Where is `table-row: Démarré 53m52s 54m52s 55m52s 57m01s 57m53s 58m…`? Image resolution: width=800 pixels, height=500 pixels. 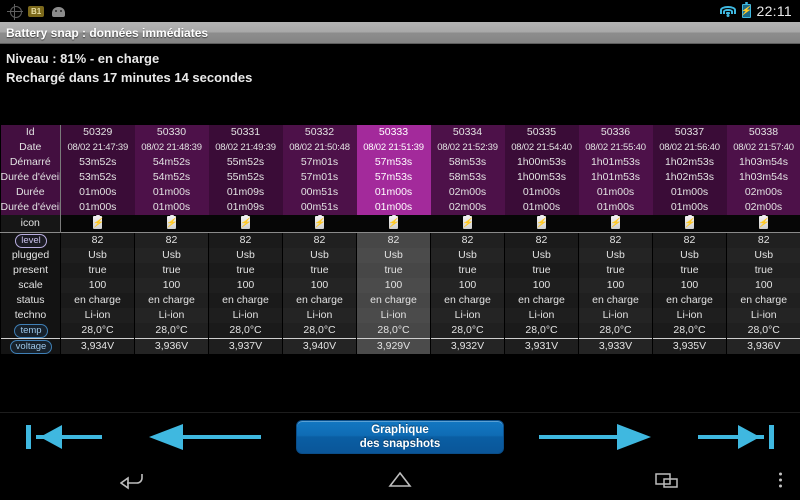
table-row: Démarré 53m52s 54m52s 55m52s 57m01s 57m53s 58m… is located at coordinates (400, 162).